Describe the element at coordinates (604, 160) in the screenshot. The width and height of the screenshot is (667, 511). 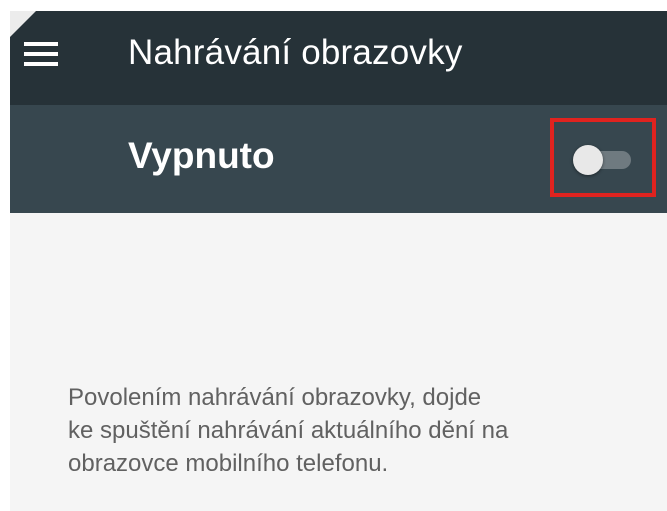
I see `screen-recording-toggle` at that location.